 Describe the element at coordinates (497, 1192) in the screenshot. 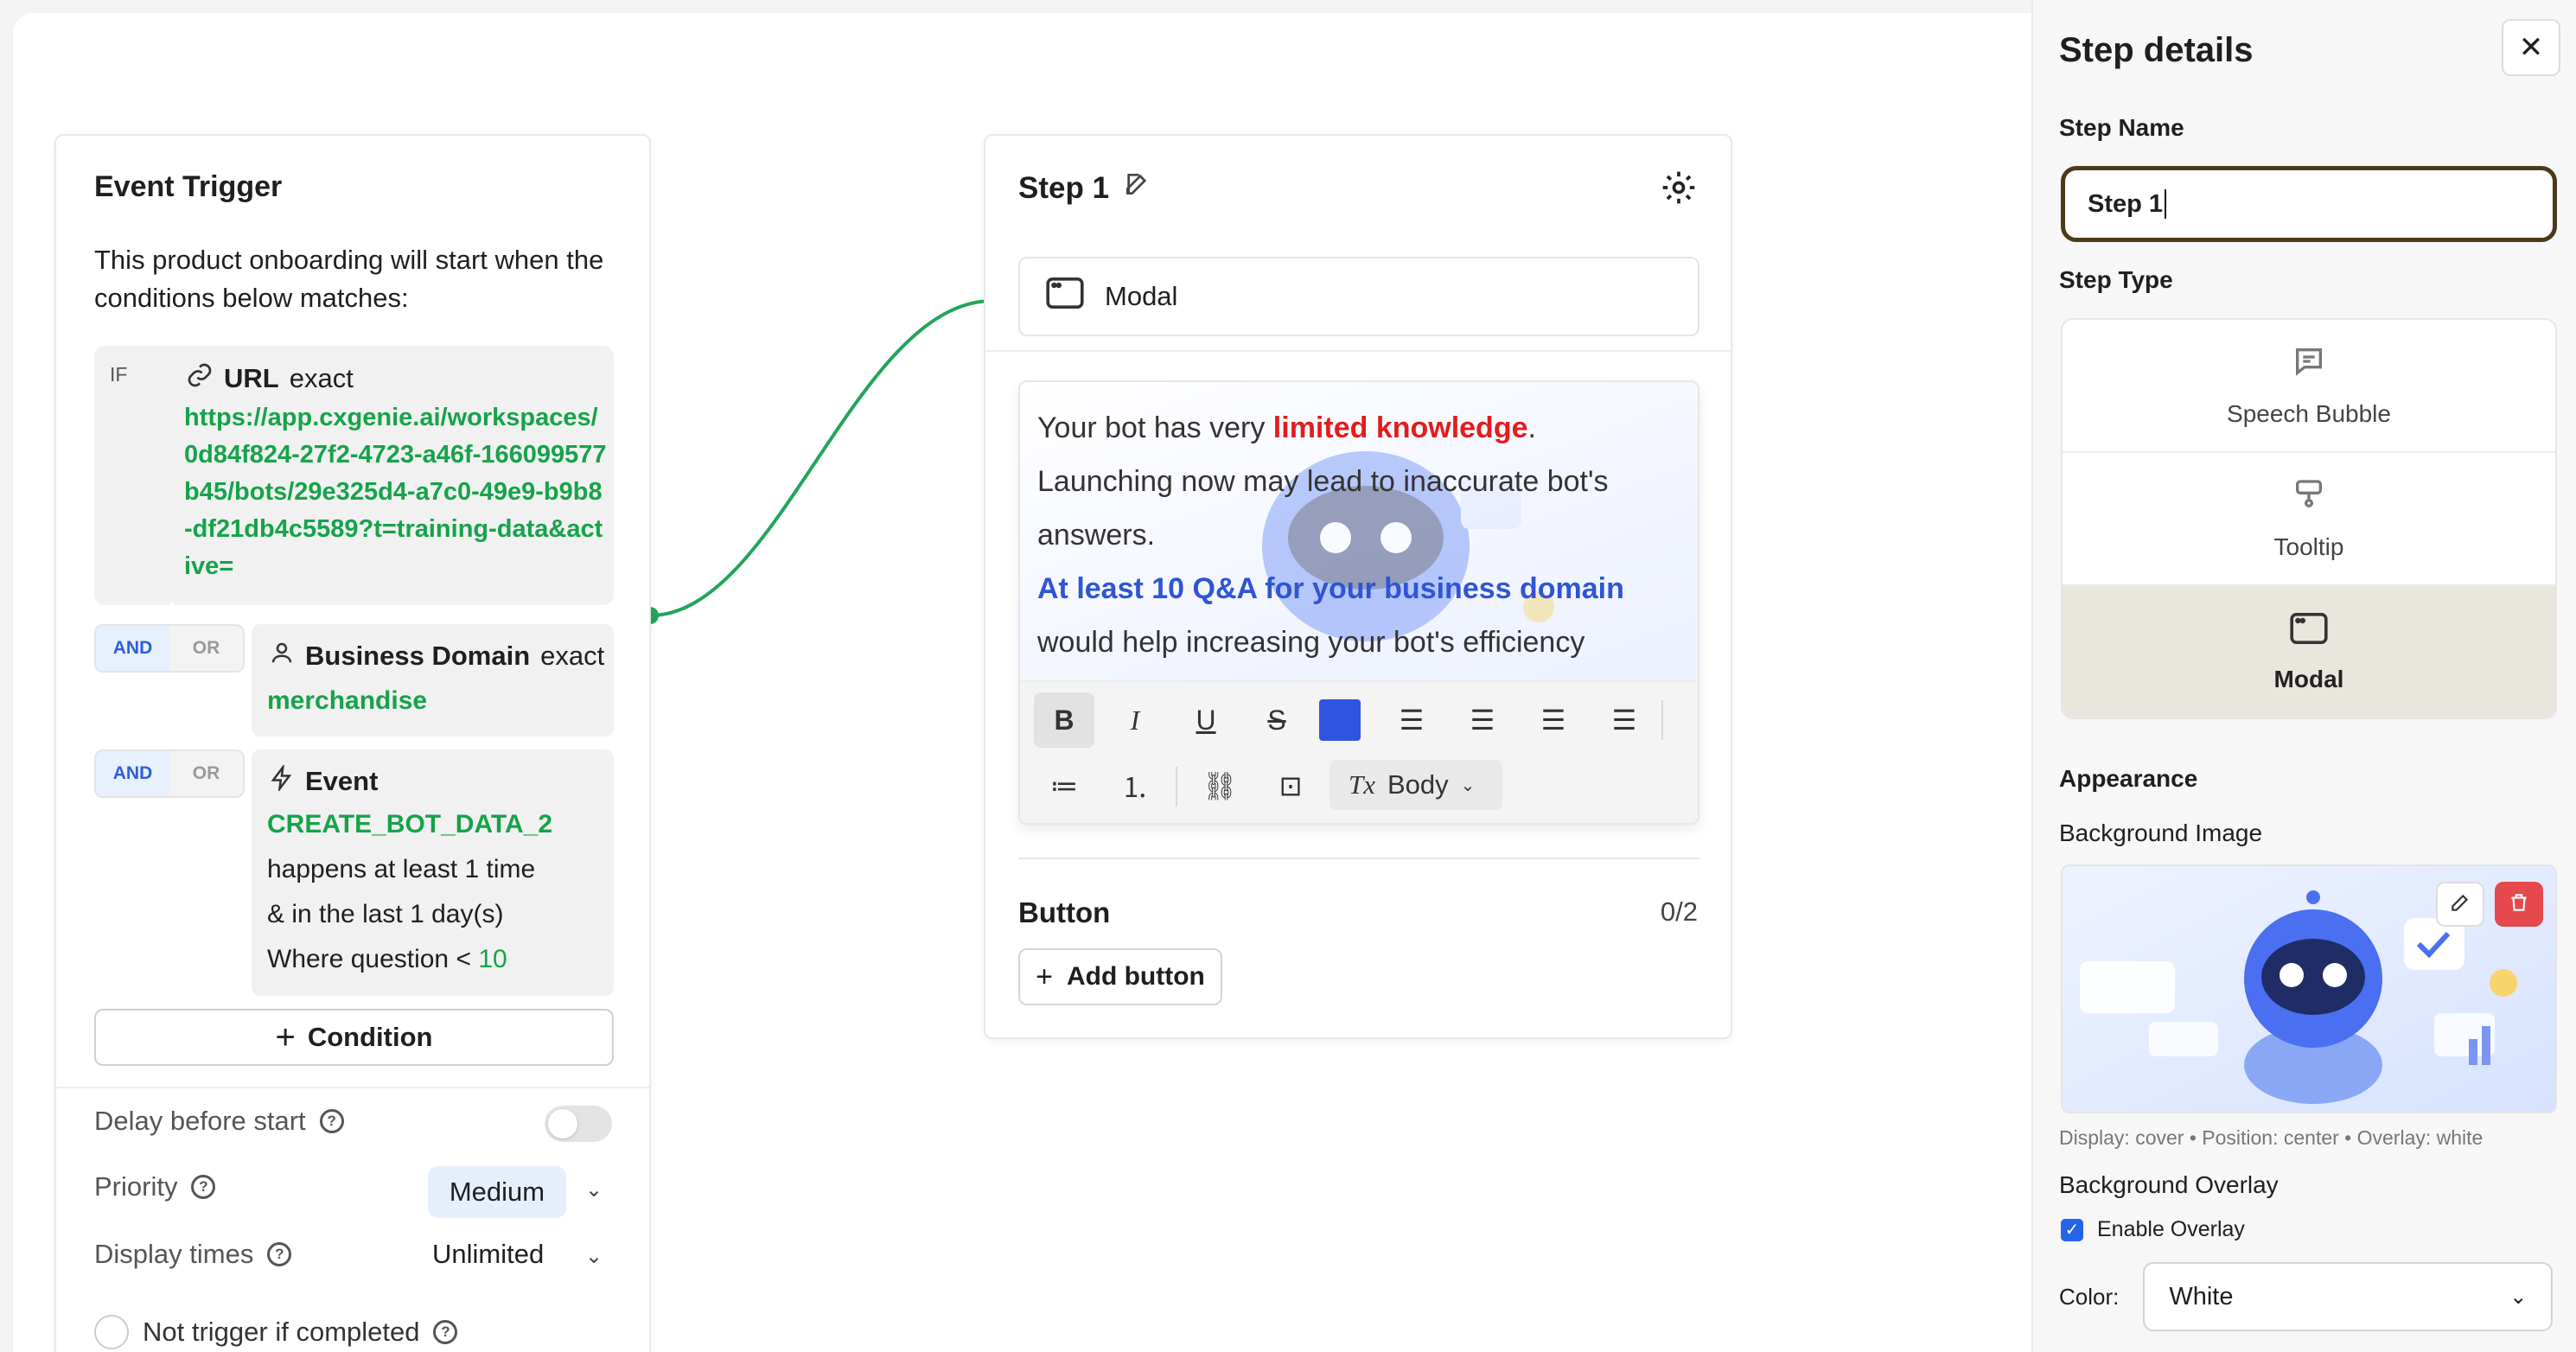

I see `priority-select: Medium` at that location.